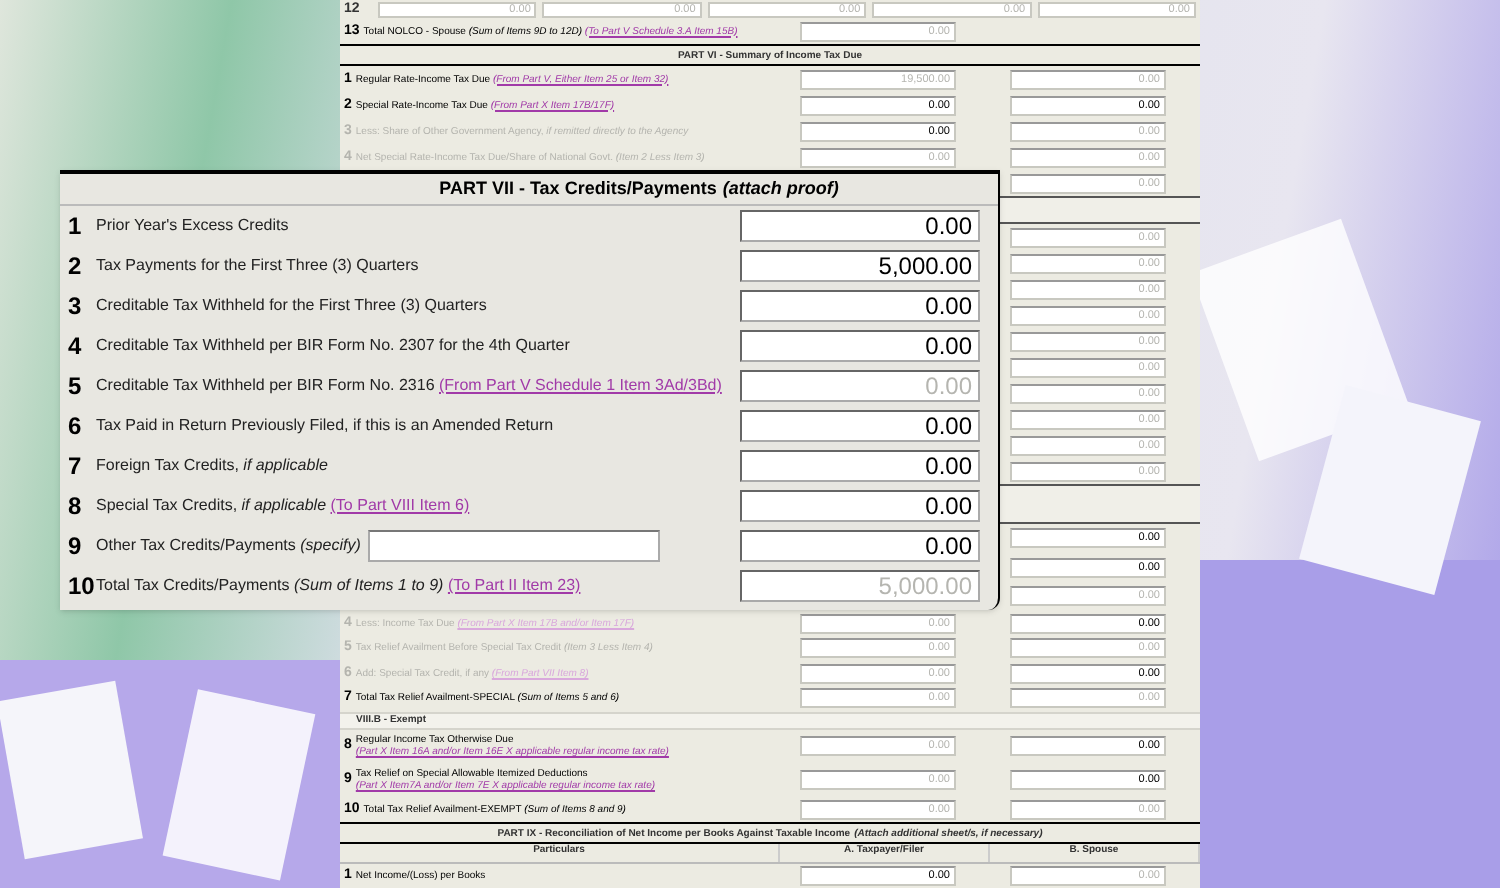 Image resolution: width=1500 pixels, height=888 pixels. What do you see at coordinates (860, 266) in the screenshot?
I see `amount-field: 5,000.00` at bounding box center [860, 266].